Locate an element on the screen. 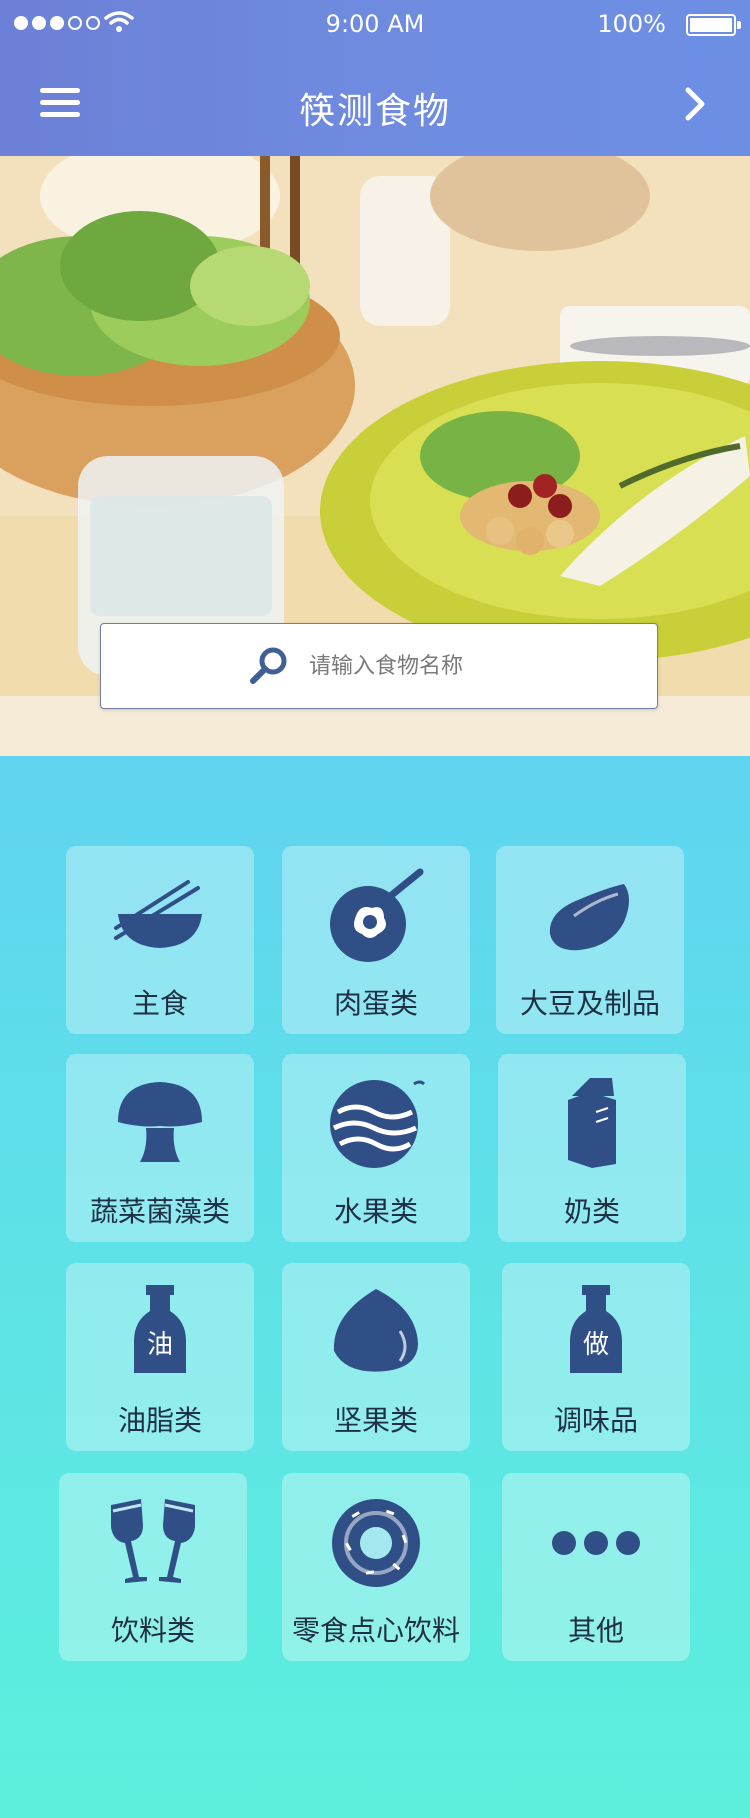 The image size is (750, 1818). category-label: 零食点心饮料 is located at coordinates (375, 1630).